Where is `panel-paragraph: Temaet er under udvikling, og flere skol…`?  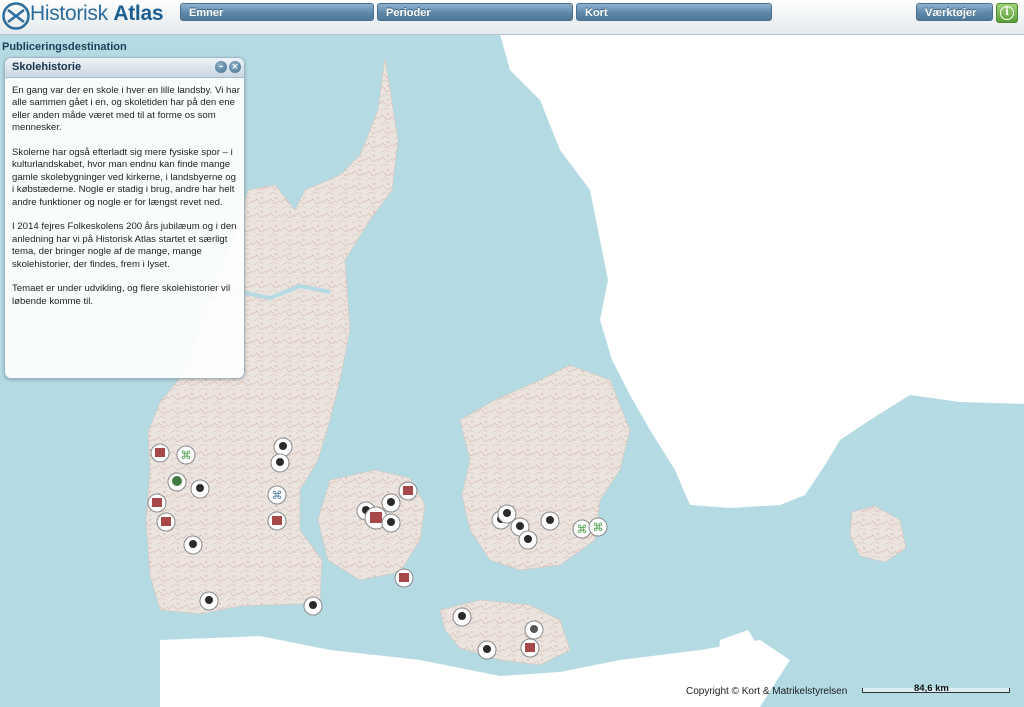 panel-paragraph: Temaet er under udvikling, og flere skol… is located at coordinates (121, 295).